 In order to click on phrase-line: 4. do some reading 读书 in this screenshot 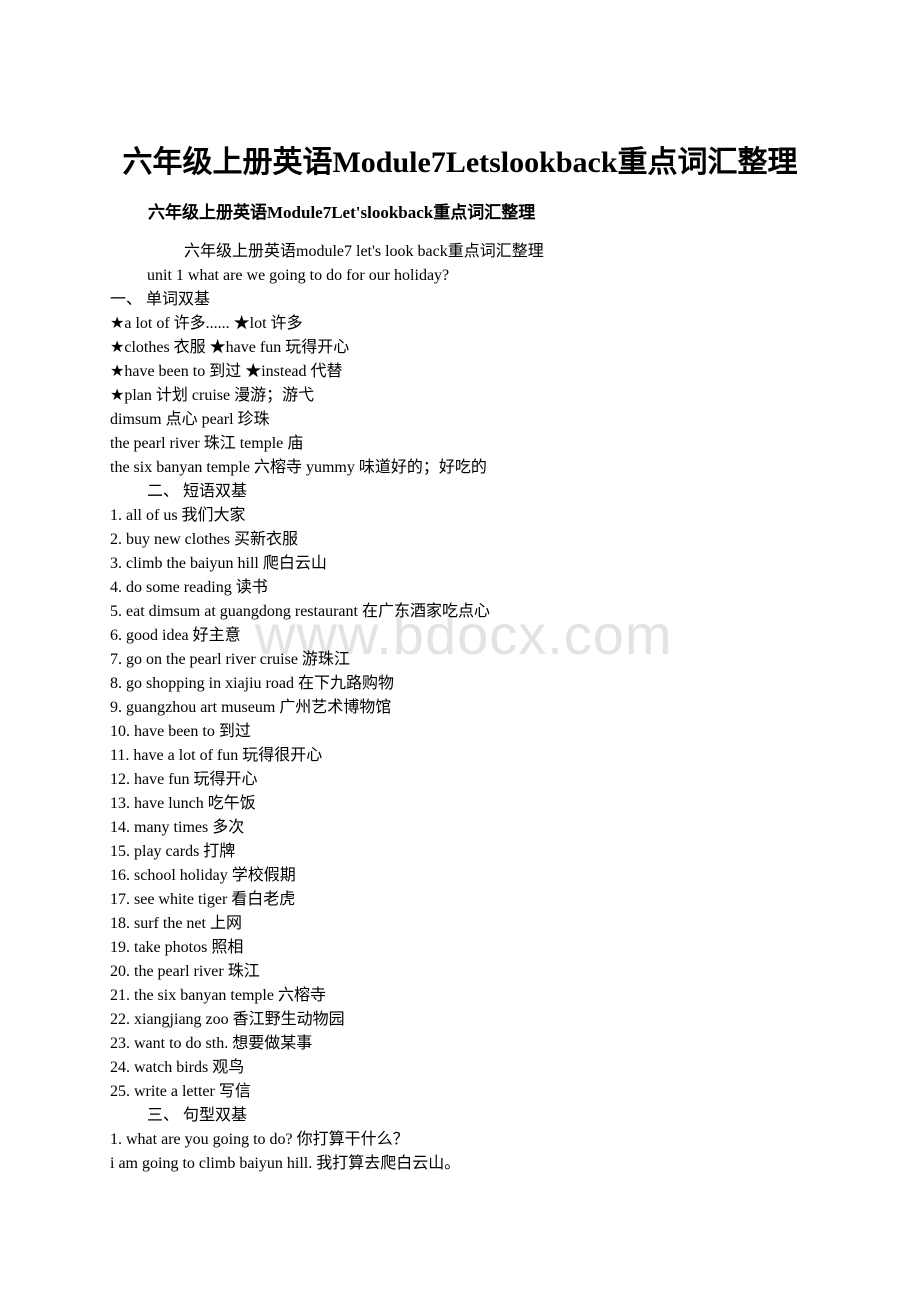, I will do `click(189, 587)`.